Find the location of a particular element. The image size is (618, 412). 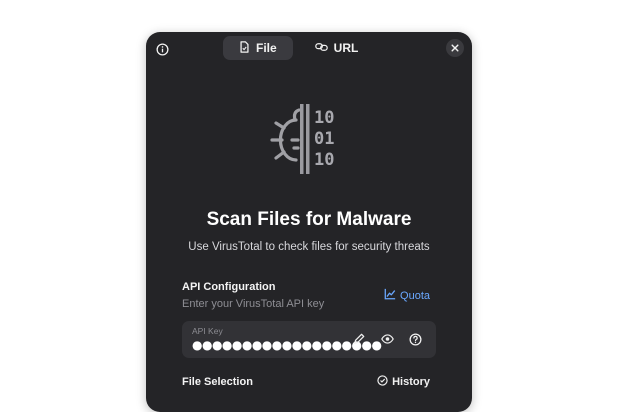

help-icon is located at coordinates (415, 339).